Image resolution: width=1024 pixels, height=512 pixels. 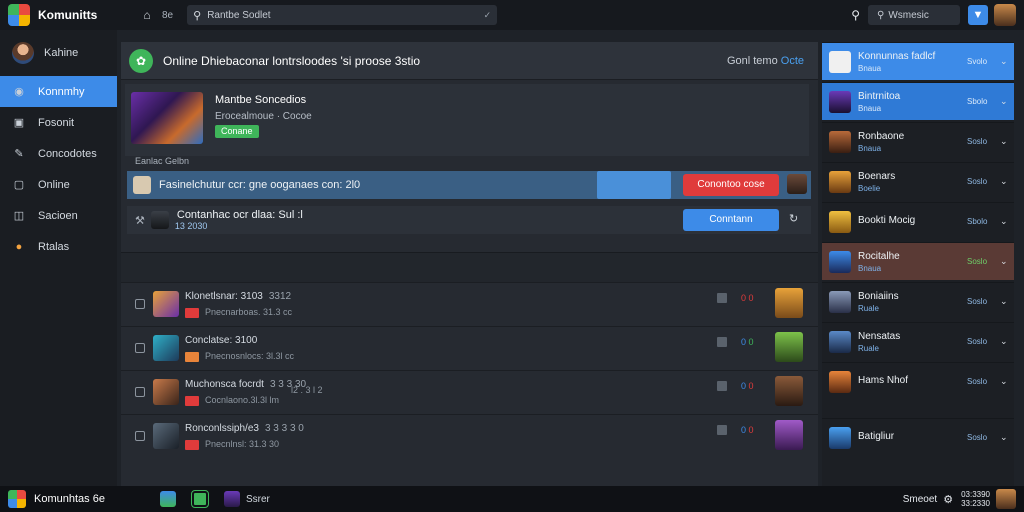 I want to click on refresh-icon: ↻, so click(x=793, y=218).